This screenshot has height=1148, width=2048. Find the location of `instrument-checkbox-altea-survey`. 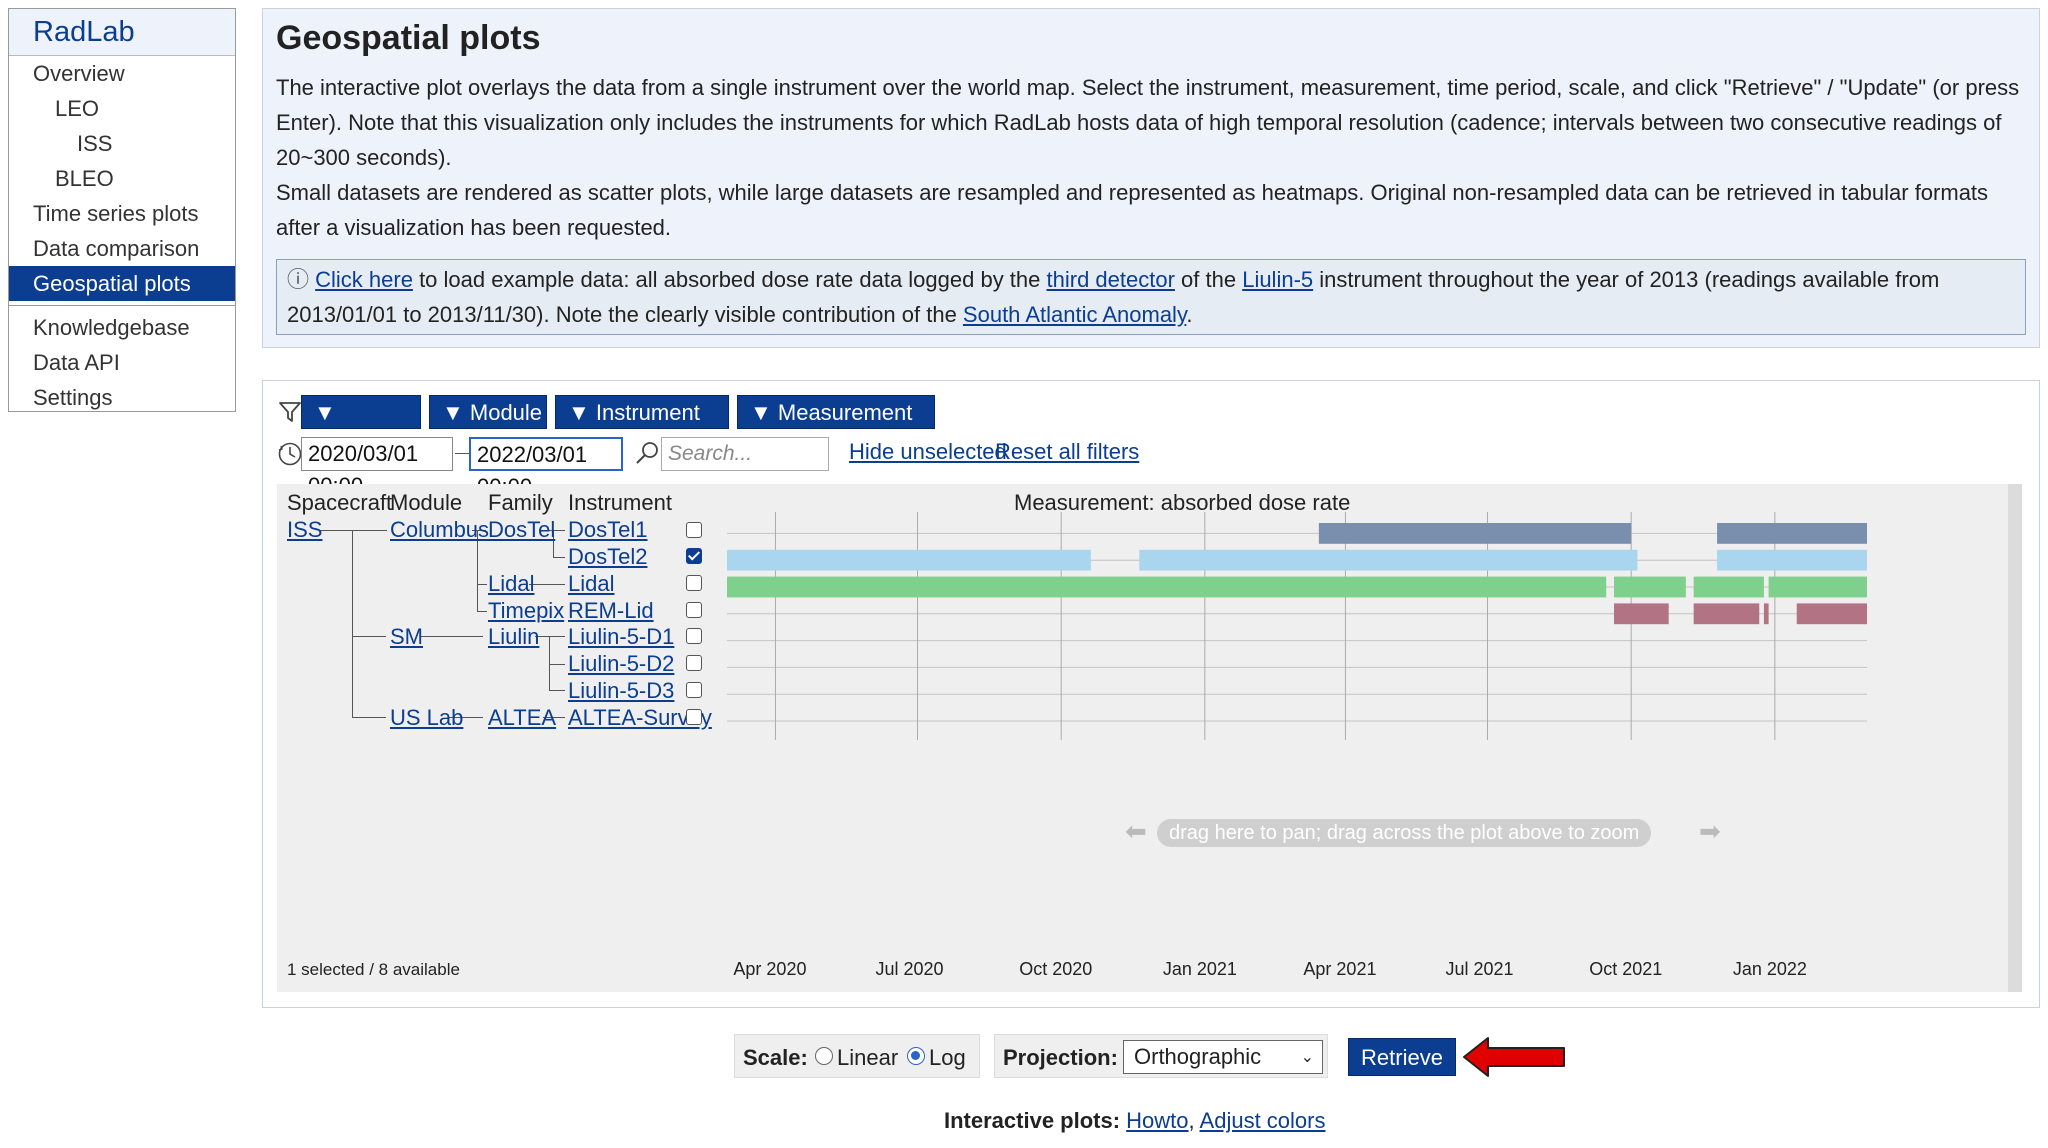

instrument-checkbox-altea-survey is located at coordinates (694, 717).